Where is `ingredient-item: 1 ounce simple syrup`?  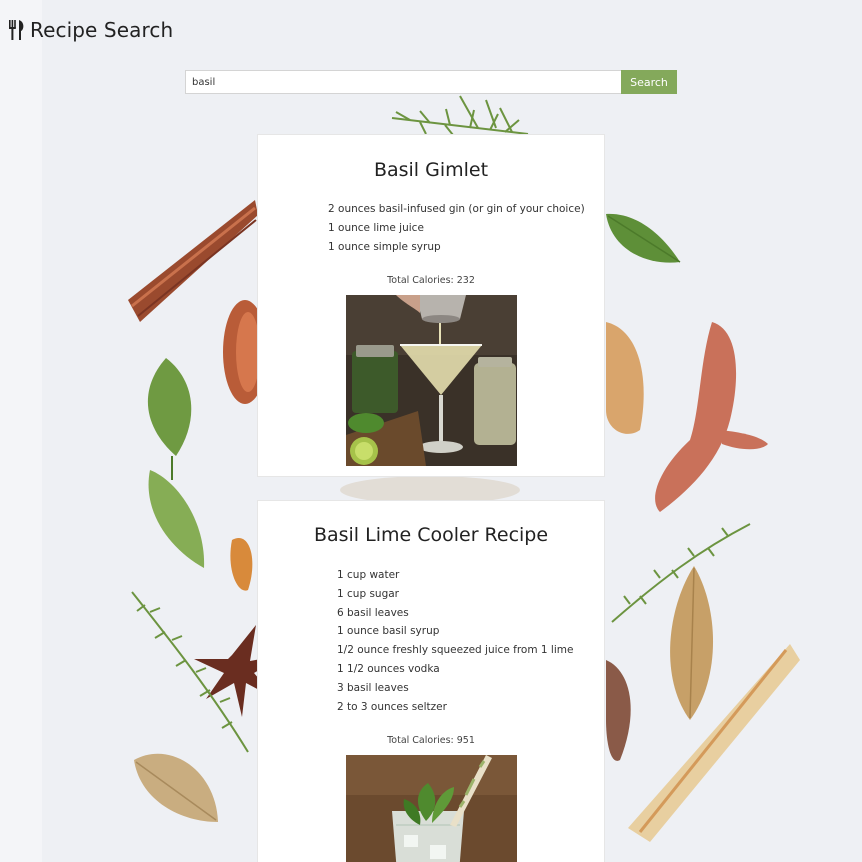 ingredient-item: 1 ounce simple syrup is located at coordinates (384, 246).